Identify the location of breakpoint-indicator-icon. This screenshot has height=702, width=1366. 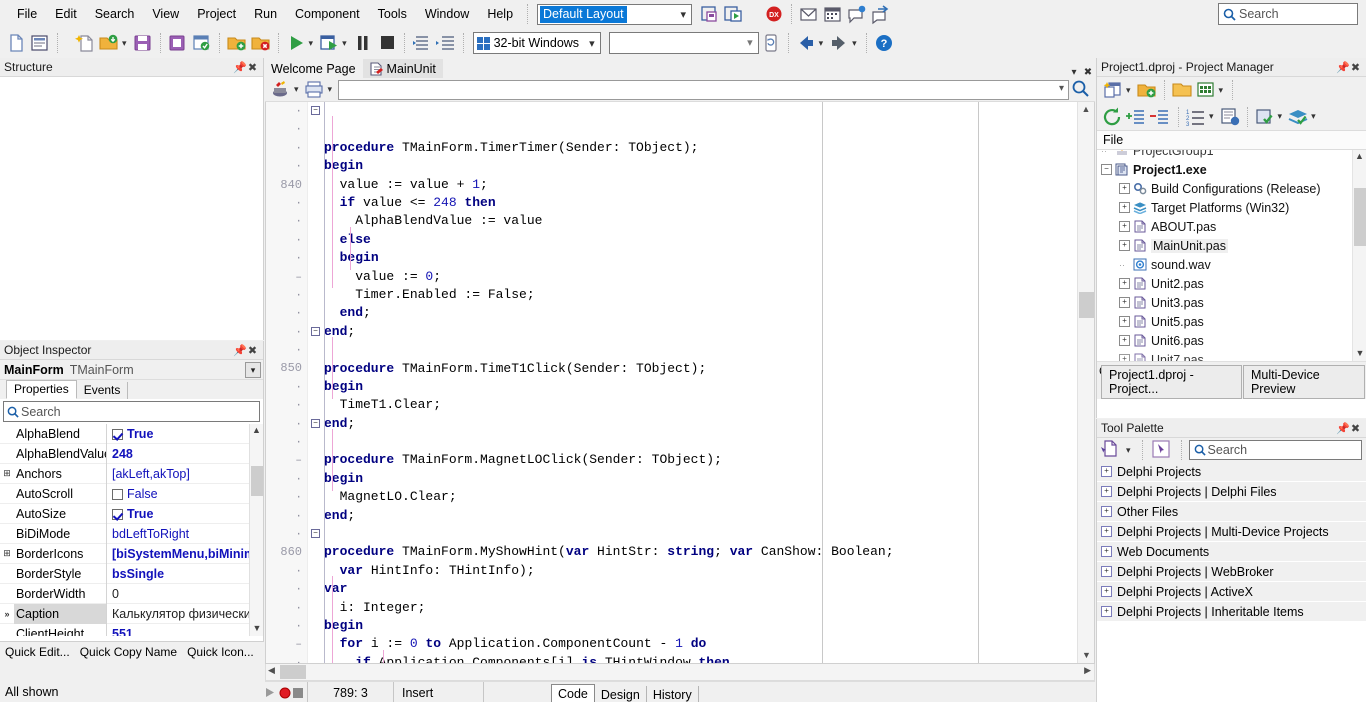
(286, 693).